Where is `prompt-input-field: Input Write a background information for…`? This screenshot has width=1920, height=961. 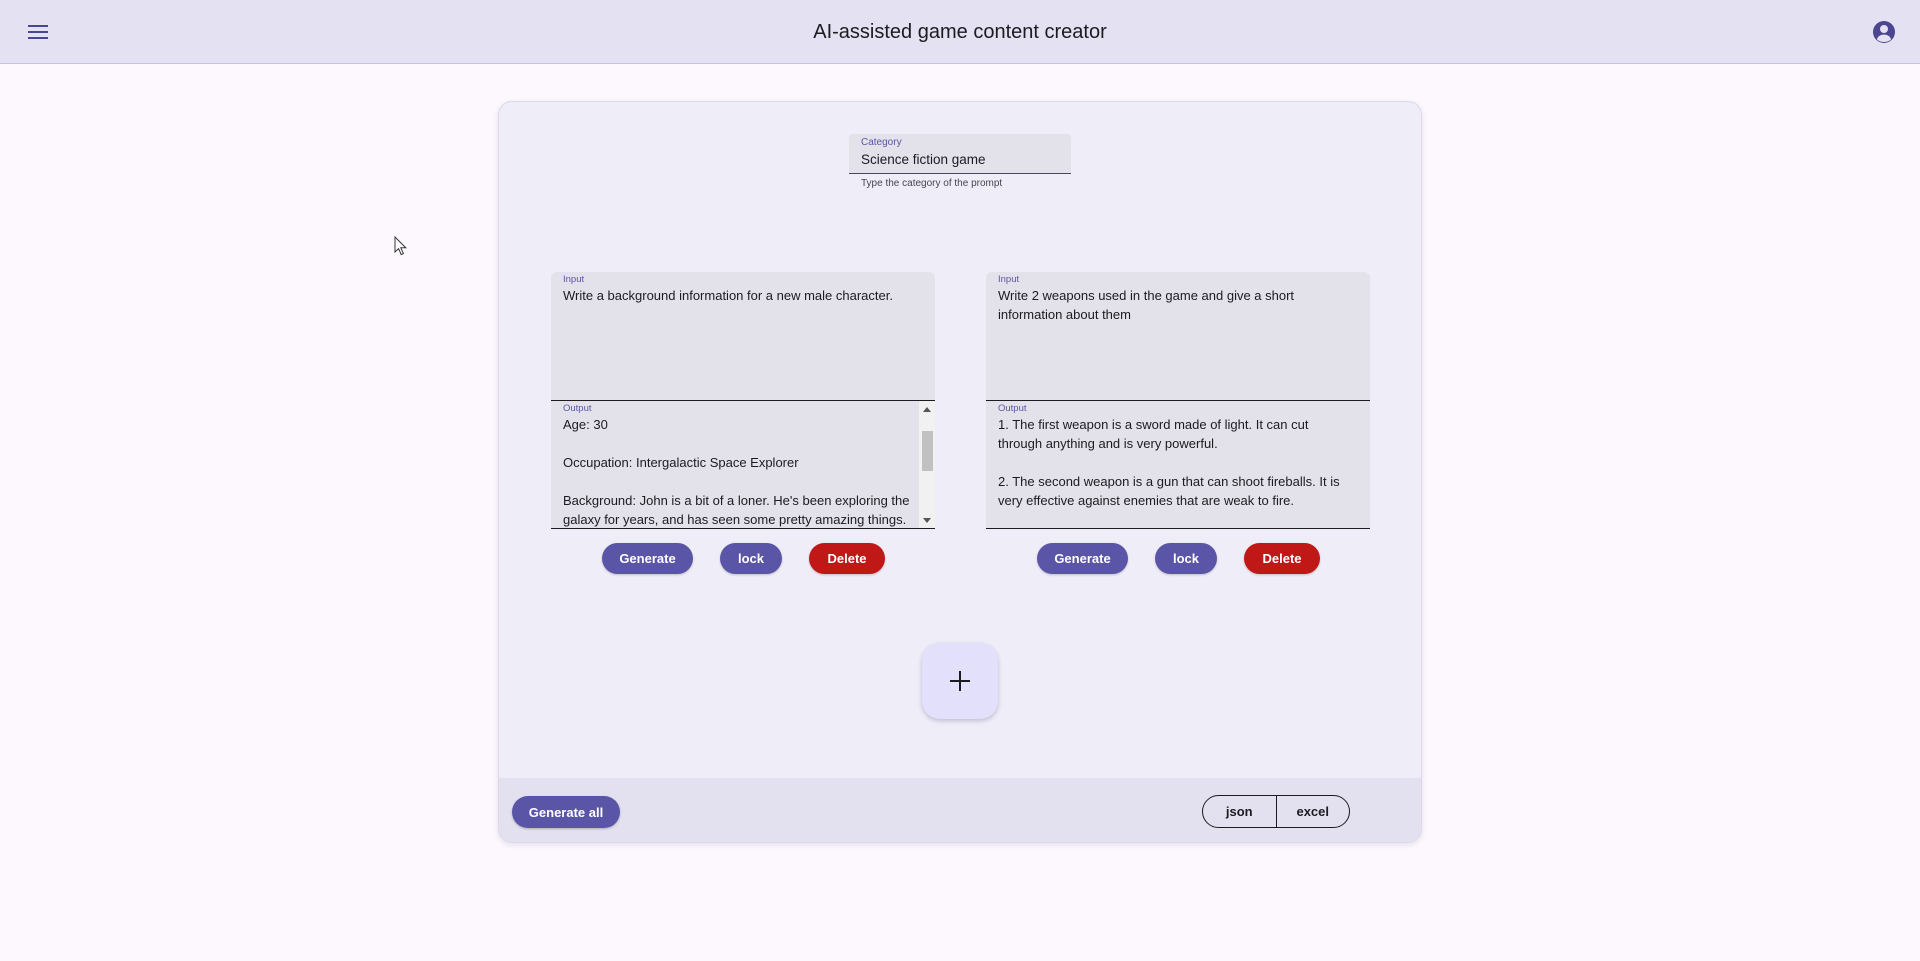 prompt-input-field: Input Write a background information for… is located at coordinates (743, 336).